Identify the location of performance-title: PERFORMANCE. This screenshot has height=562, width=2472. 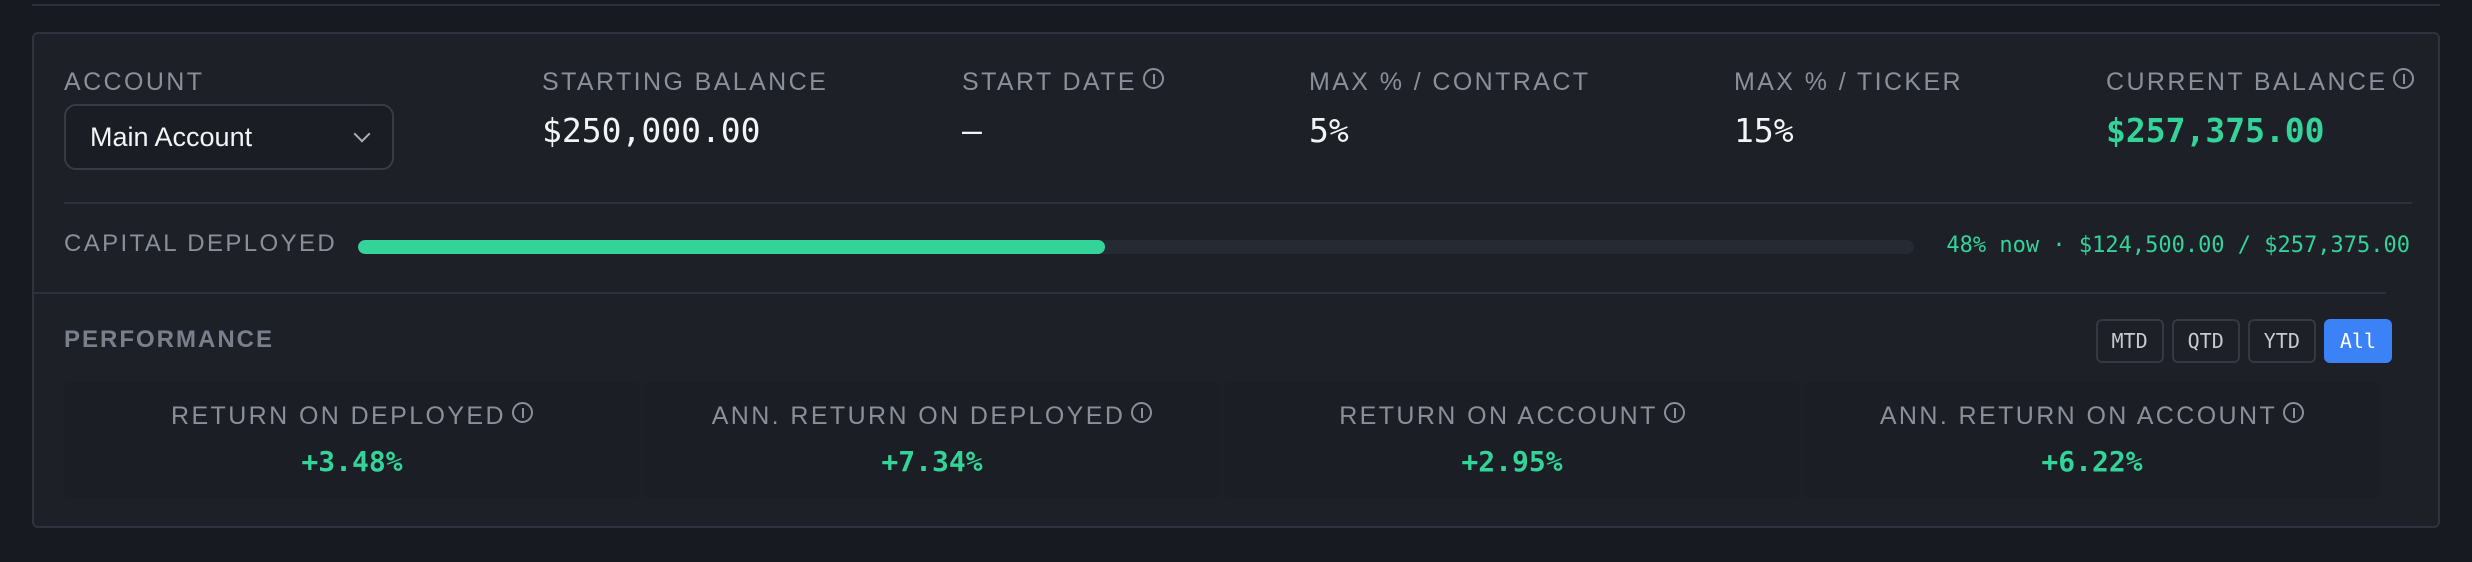
(169, 339).